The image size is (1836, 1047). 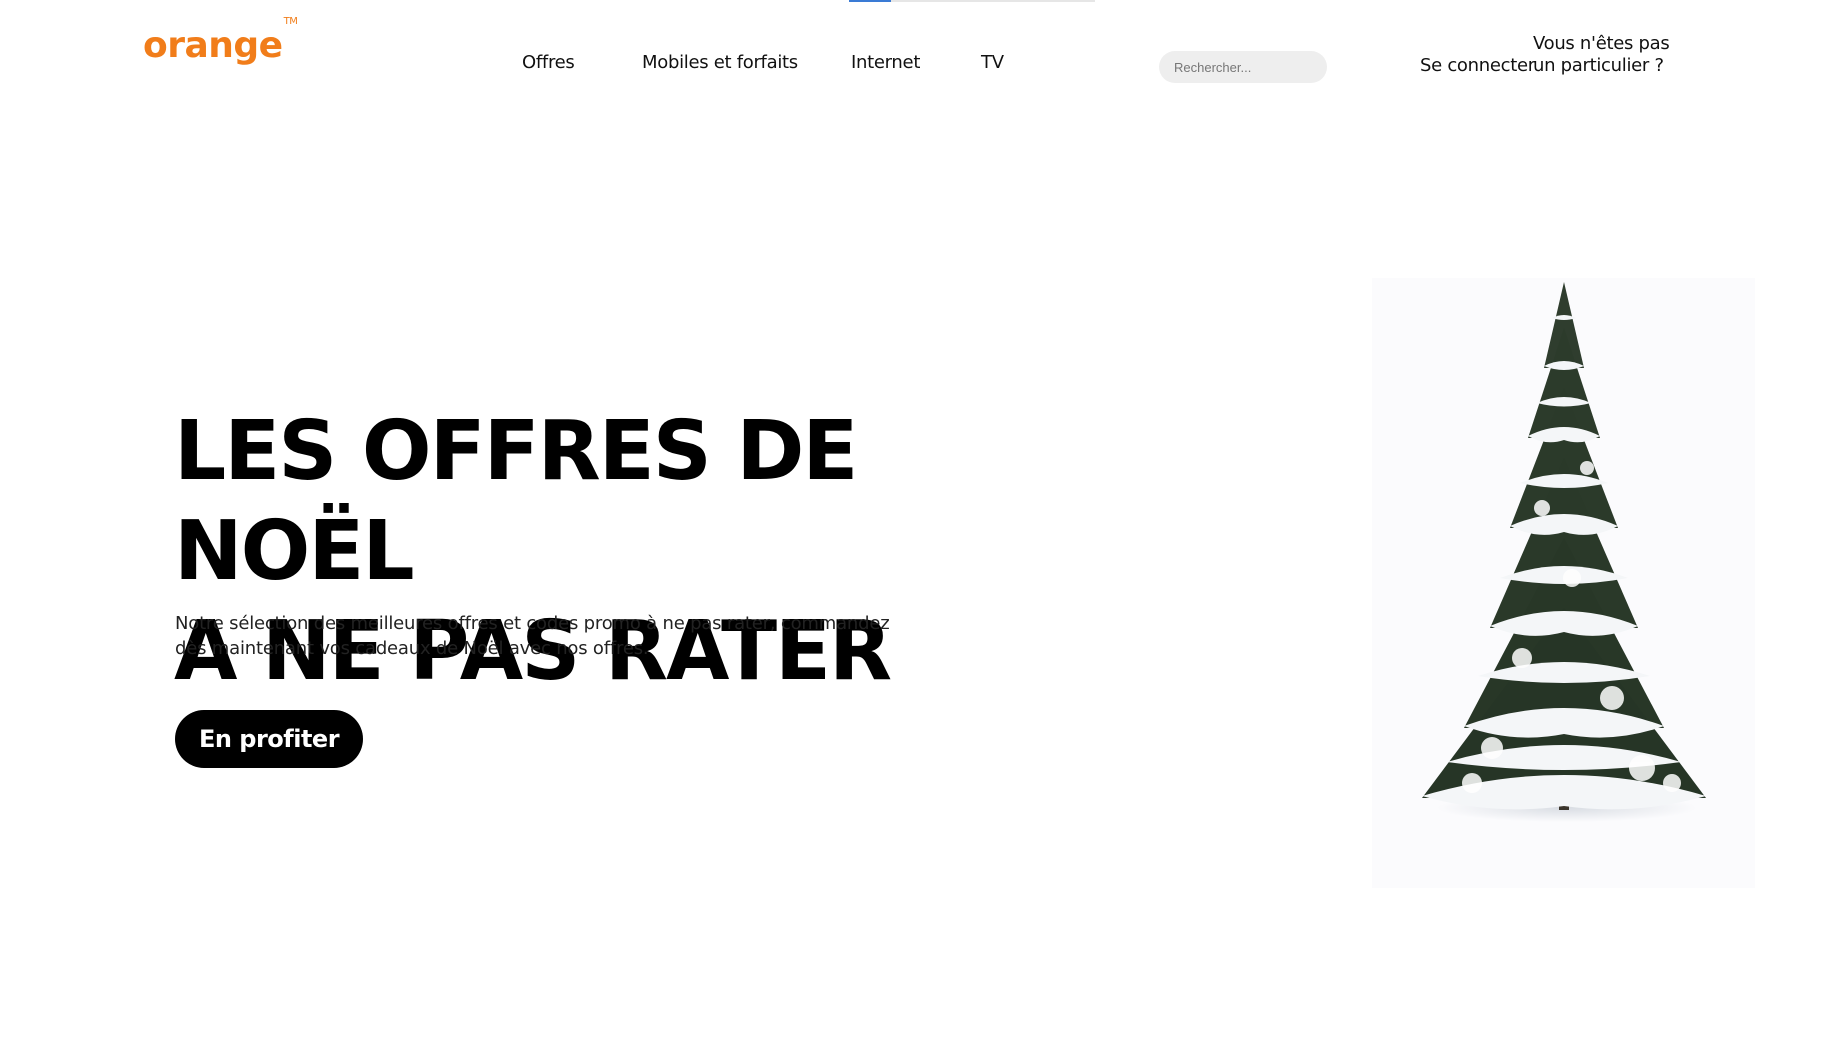 What do you see at coordinates (992, 62) in the screenshot?
I see `nav-item-tv: TV` at bounding box center [992, 62].